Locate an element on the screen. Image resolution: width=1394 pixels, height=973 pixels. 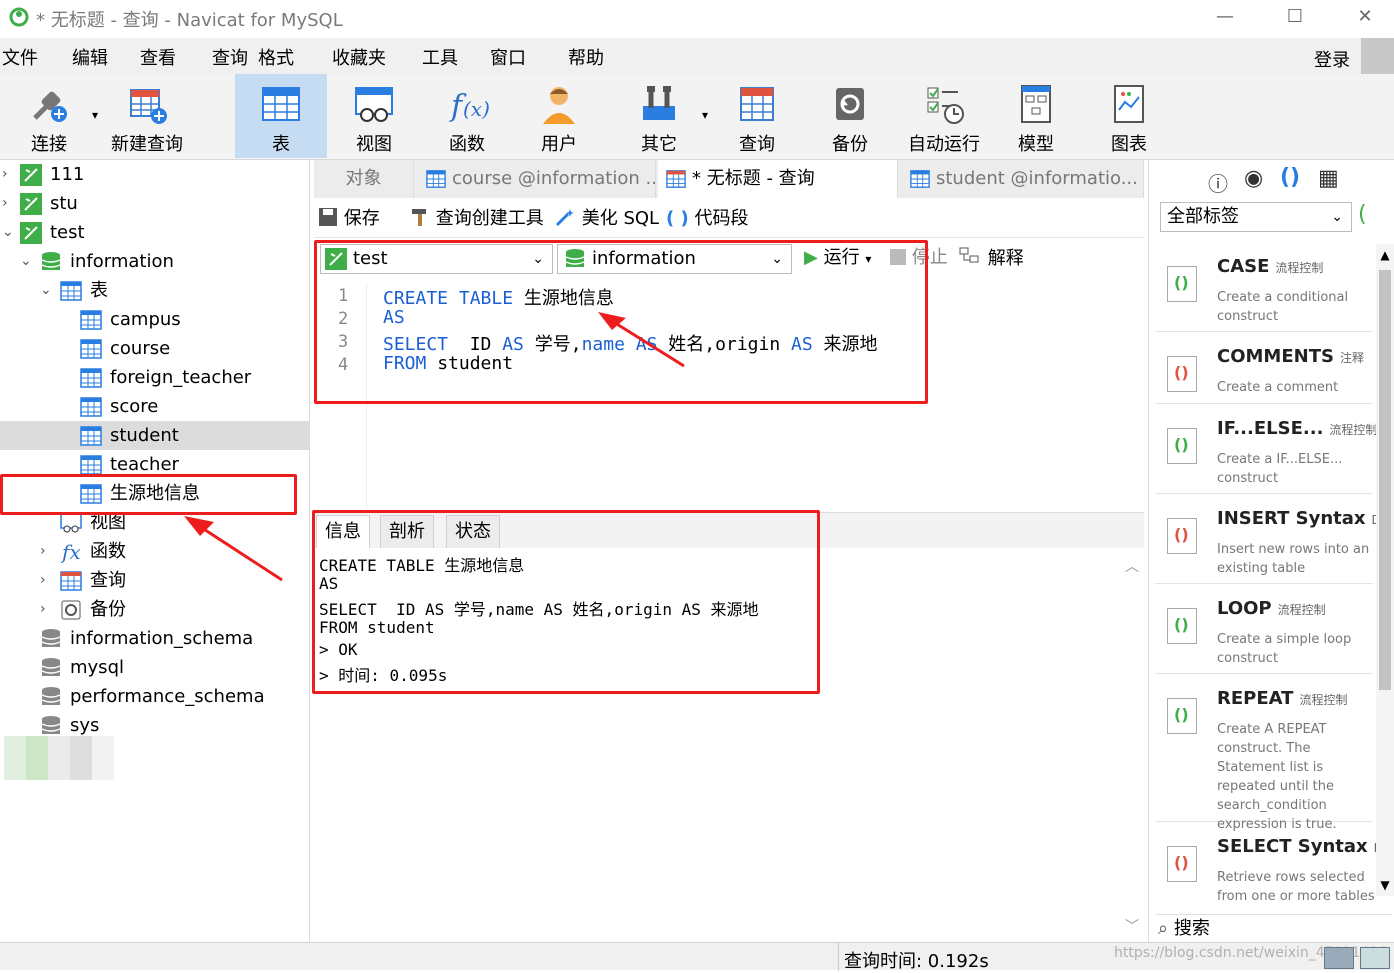
avatar is located at coordinates (1377, 56).